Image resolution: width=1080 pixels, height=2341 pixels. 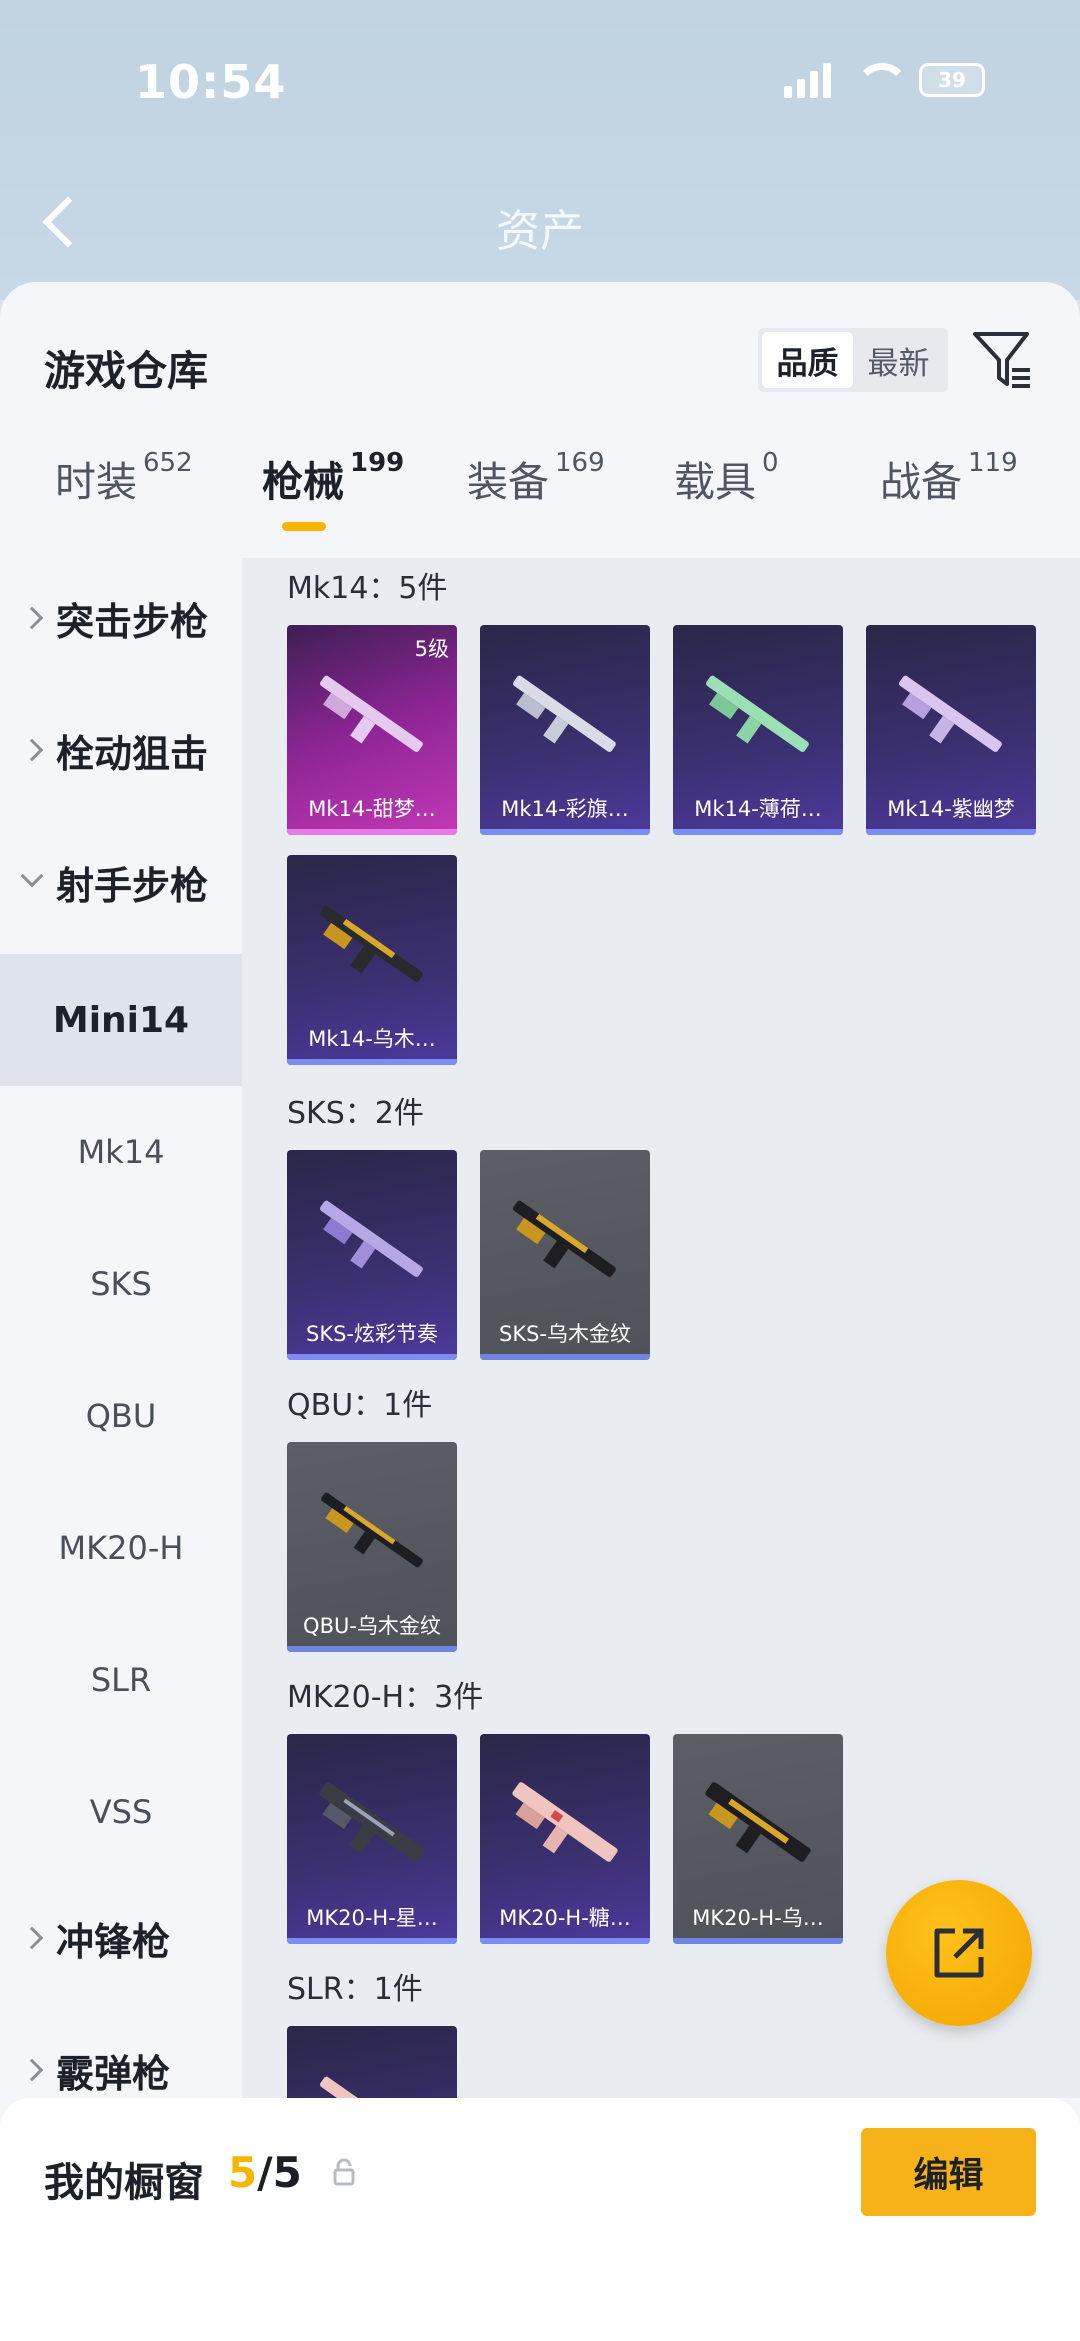 I want to click on weapon-card: SKS-炫彩节奏, so click(x=372, y=1255).